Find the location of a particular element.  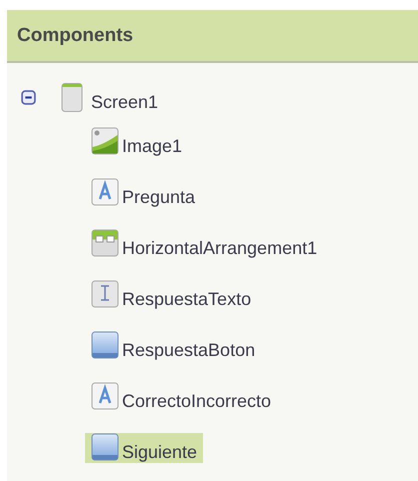

collapse-icon is located at coordinates (28, 97).